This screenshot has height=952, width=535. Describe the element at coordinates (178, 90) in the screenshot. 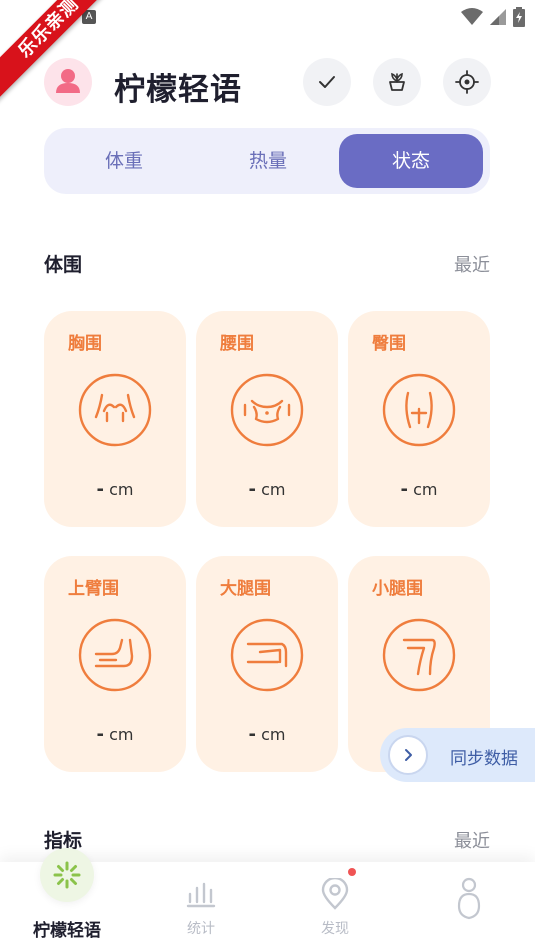

I see `app-title: 柠檬轻语` at that location.